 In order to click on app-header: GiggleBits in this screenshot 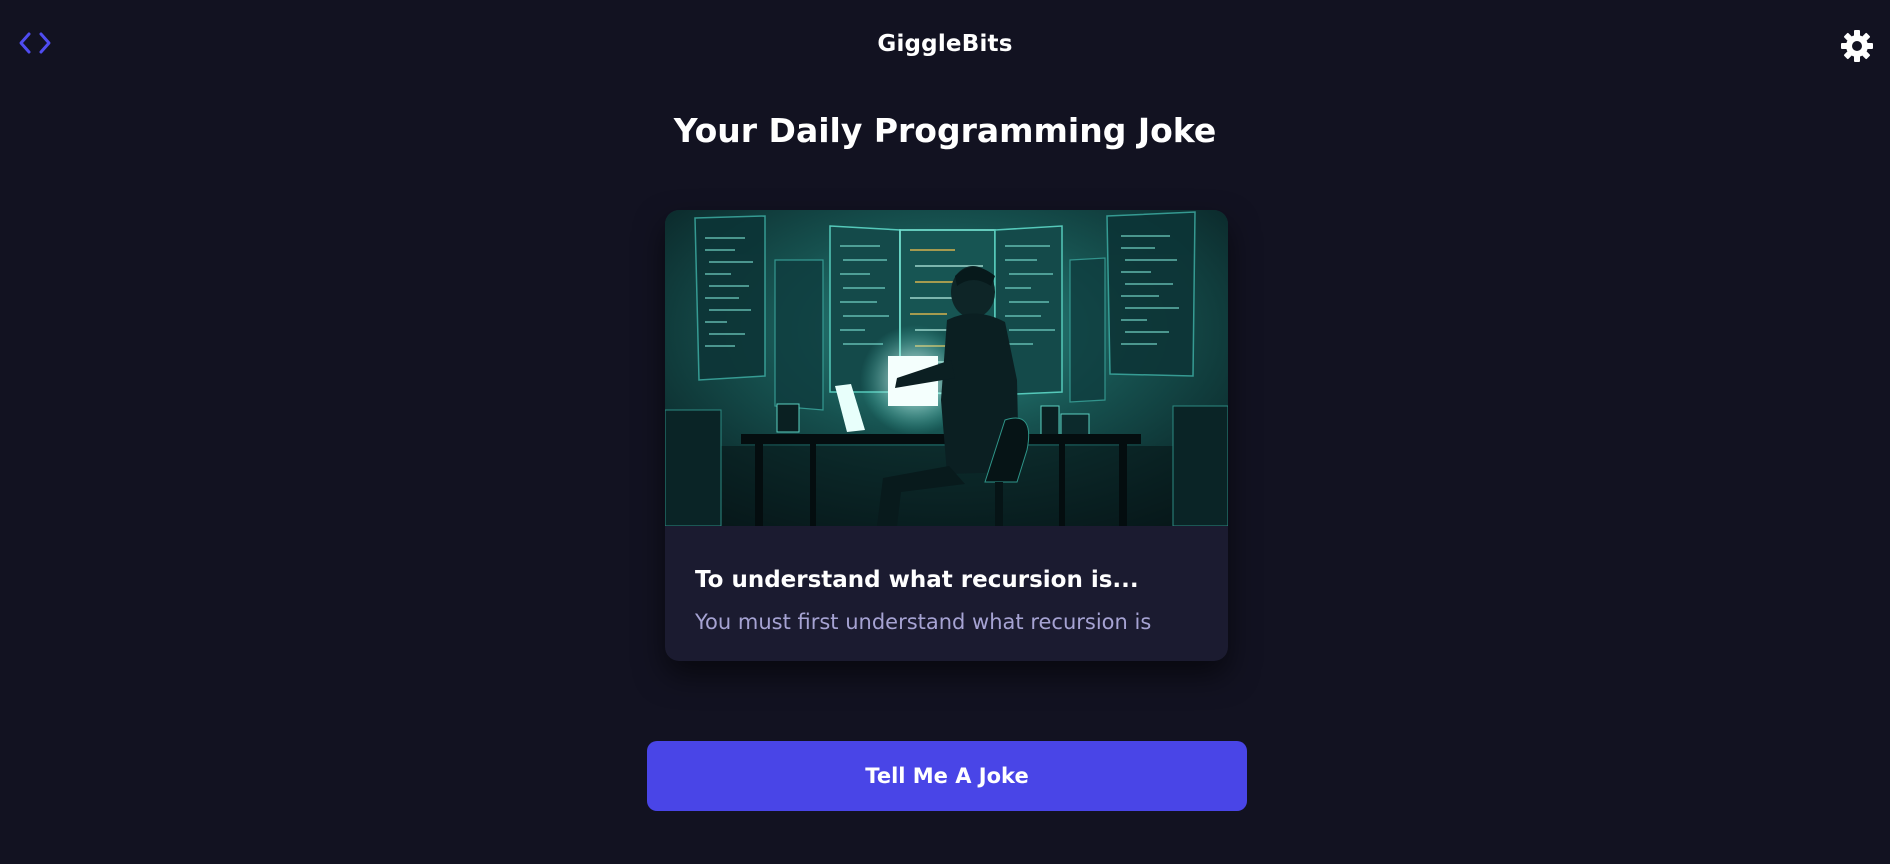, I will do `click(945, 46)`.